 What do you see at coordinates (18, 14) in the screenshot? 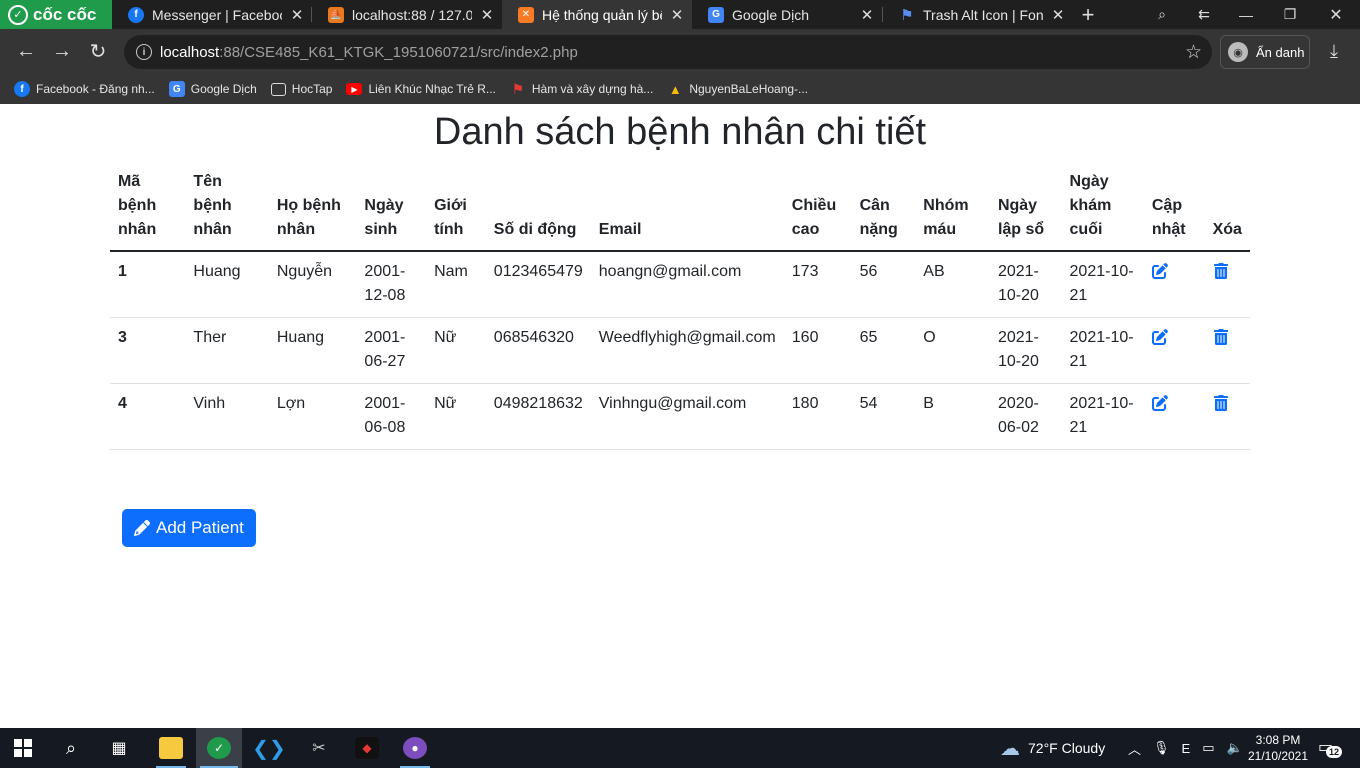
I see `coccoc-logo-icon: ✓` at bounding box center [18, 14].